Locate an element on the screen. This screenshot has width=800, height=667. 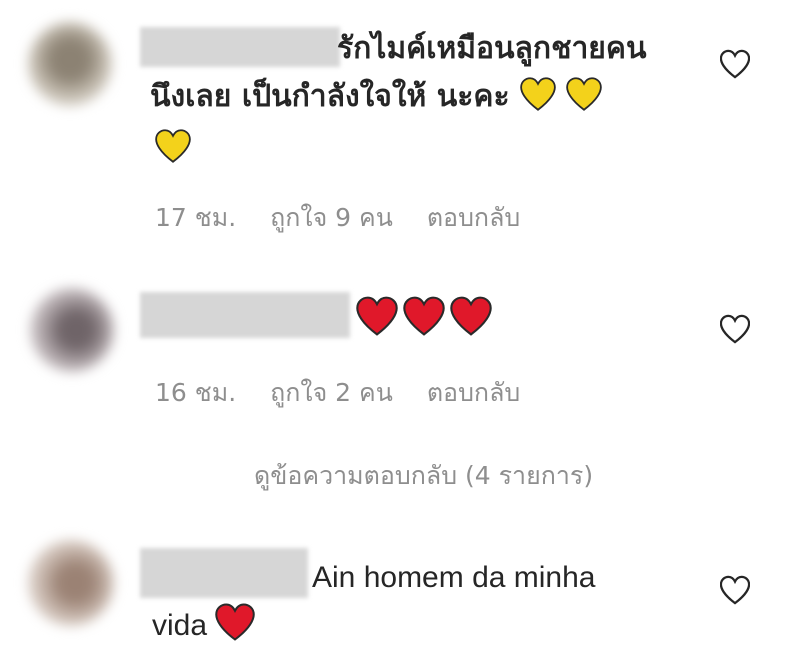
comment-text-line-2: vida is located at coordinates (204, 625).